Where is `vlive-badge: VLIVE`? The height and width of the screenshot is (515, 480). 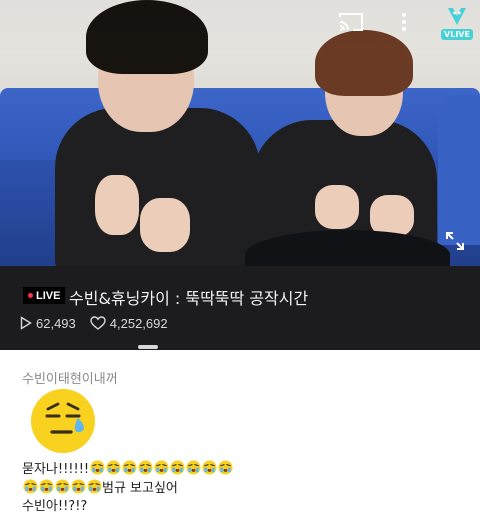
vlive-badge: VLIVE is located at coordinates (457, 34).